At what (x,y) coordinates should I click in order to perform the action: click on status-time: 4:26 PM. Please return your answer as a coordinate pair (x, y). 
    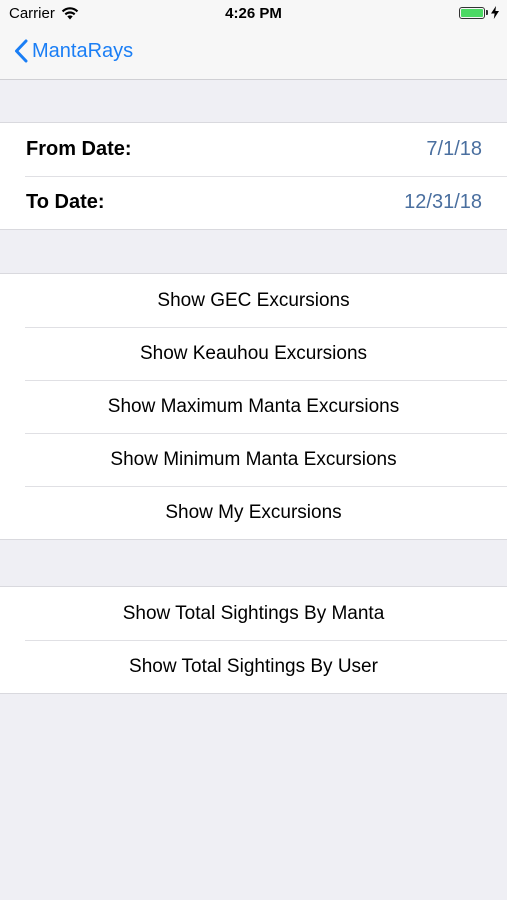
    Looking at the image, I should click on (253, 13).